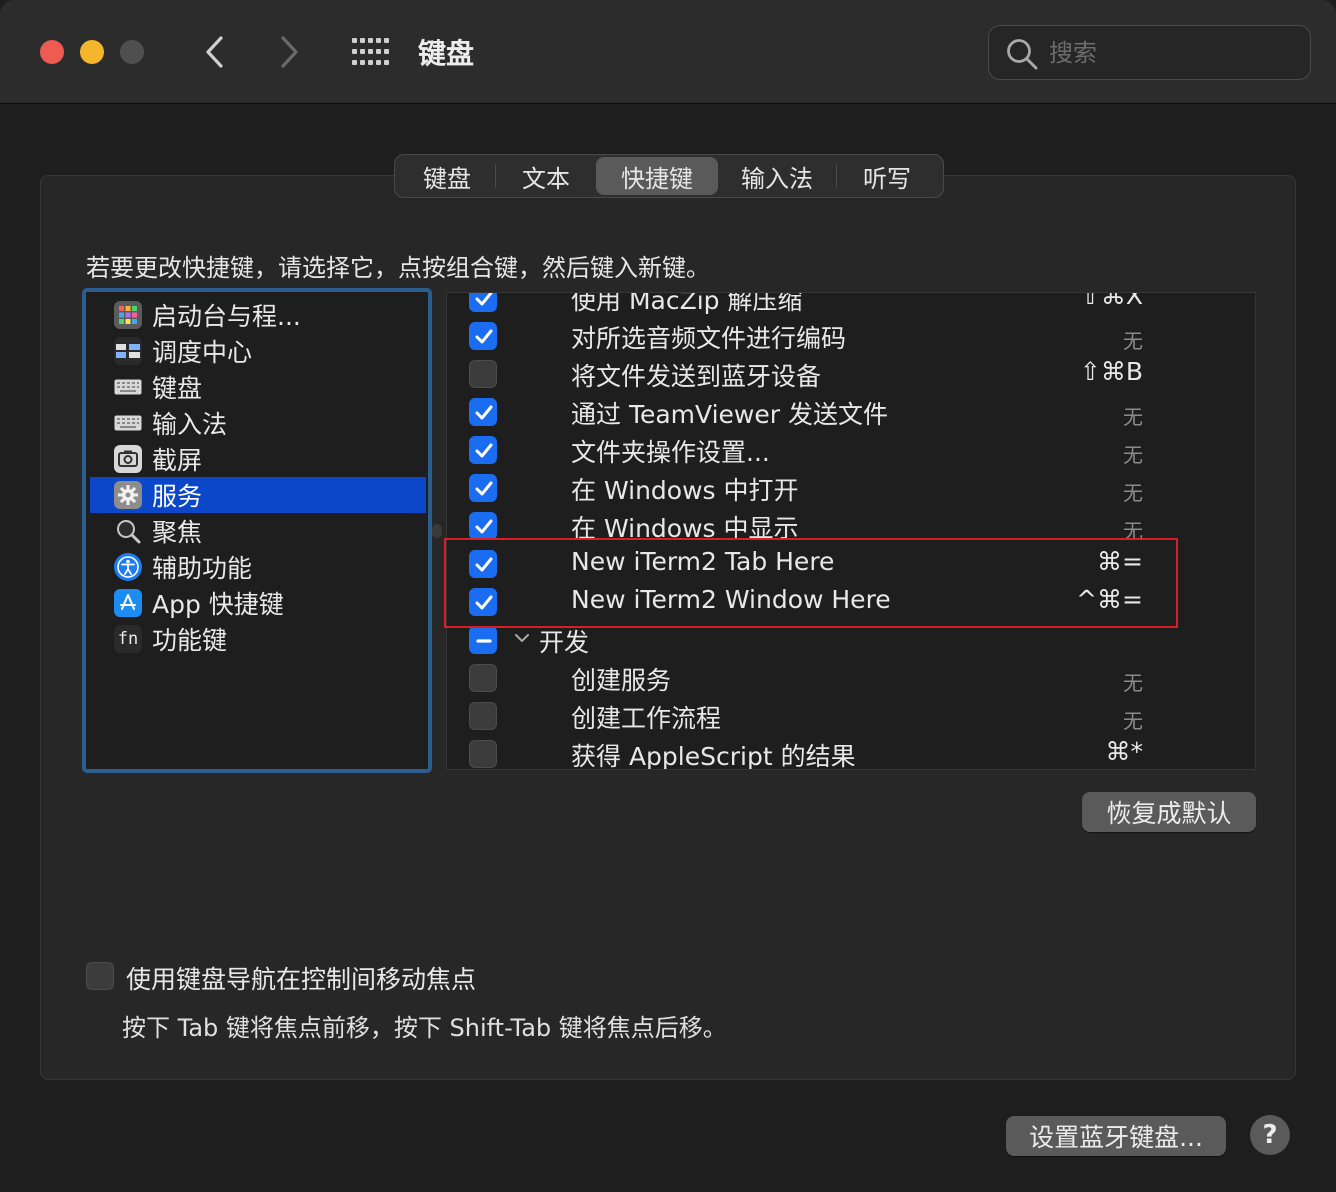 The height and width of the screenshot is (1192, 1336). Describe the element at coordinates (887, 176) in the screenshot. I see `tab-dictation: 听写` at that location.